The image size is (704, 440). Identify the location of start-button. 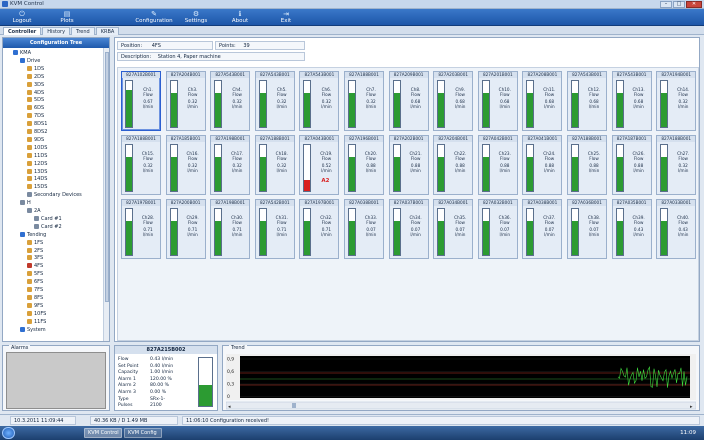
(8, 433).